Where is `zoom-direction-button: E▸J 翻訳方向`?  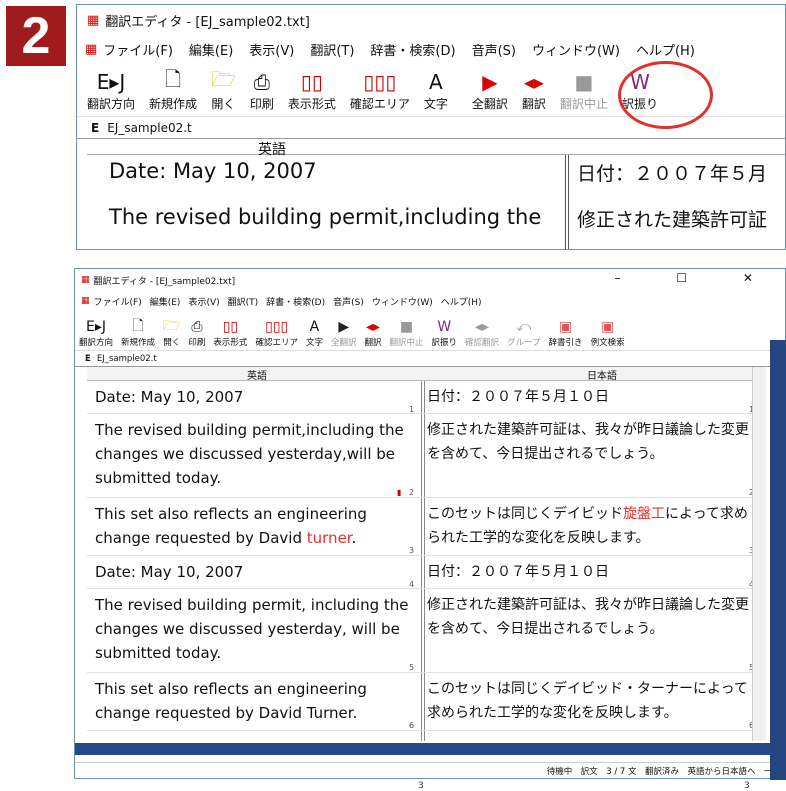
zoom-direction-button: E▸J 翻訳方向 is located at coordinates (111, 89).